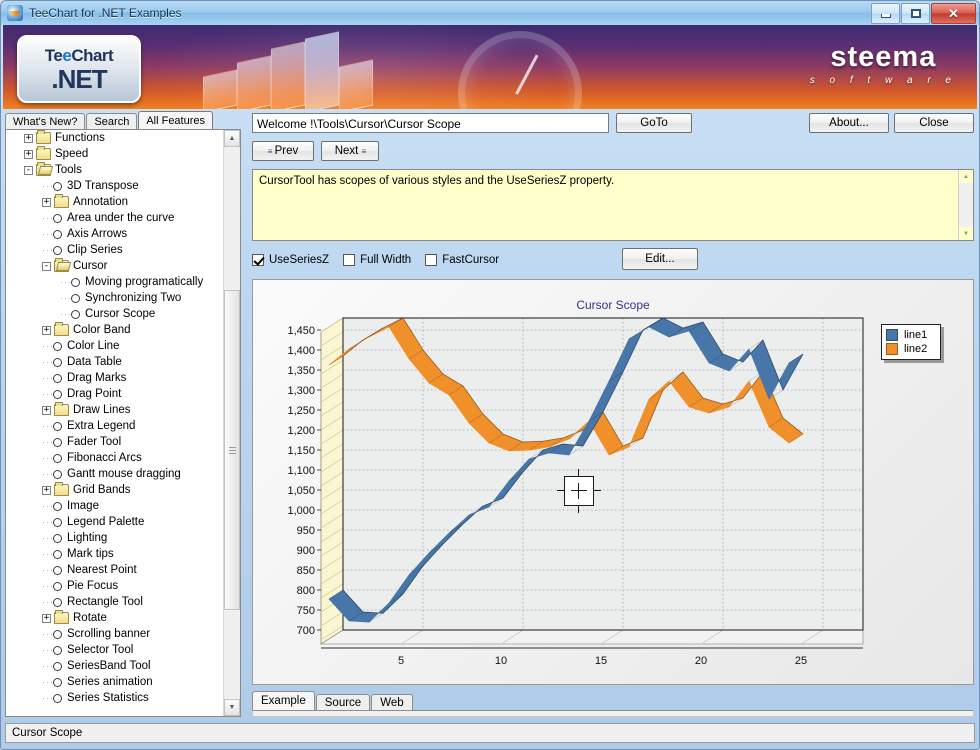  What do you see at coordinates (115, 682) in the screenshot?
I see `tree-item-series-animation: ··· Series animation` at bounding box center [115, 682].